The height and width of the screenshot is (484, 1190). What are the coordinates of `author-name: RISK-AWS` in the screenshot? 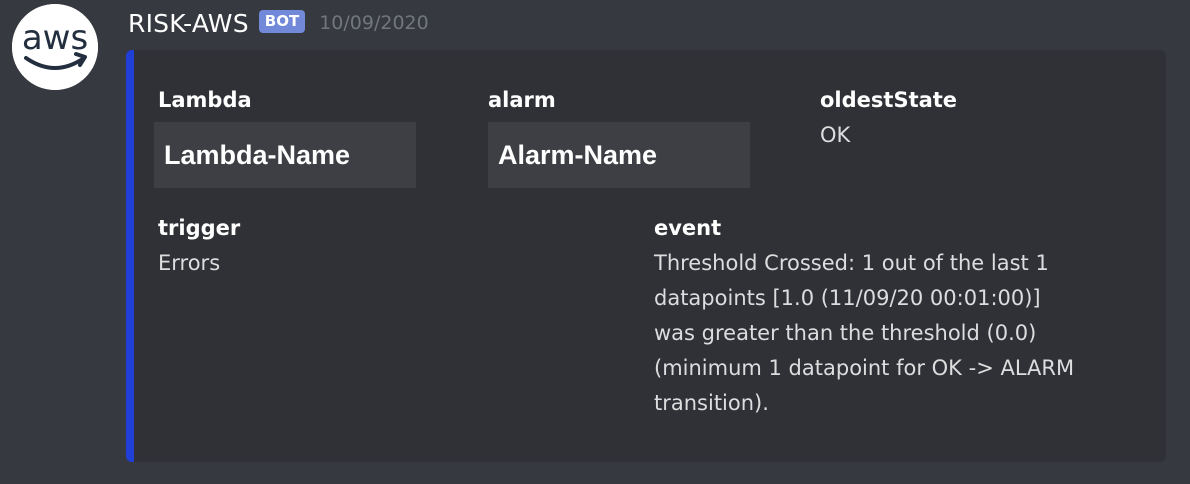 It's located at (188, 23).